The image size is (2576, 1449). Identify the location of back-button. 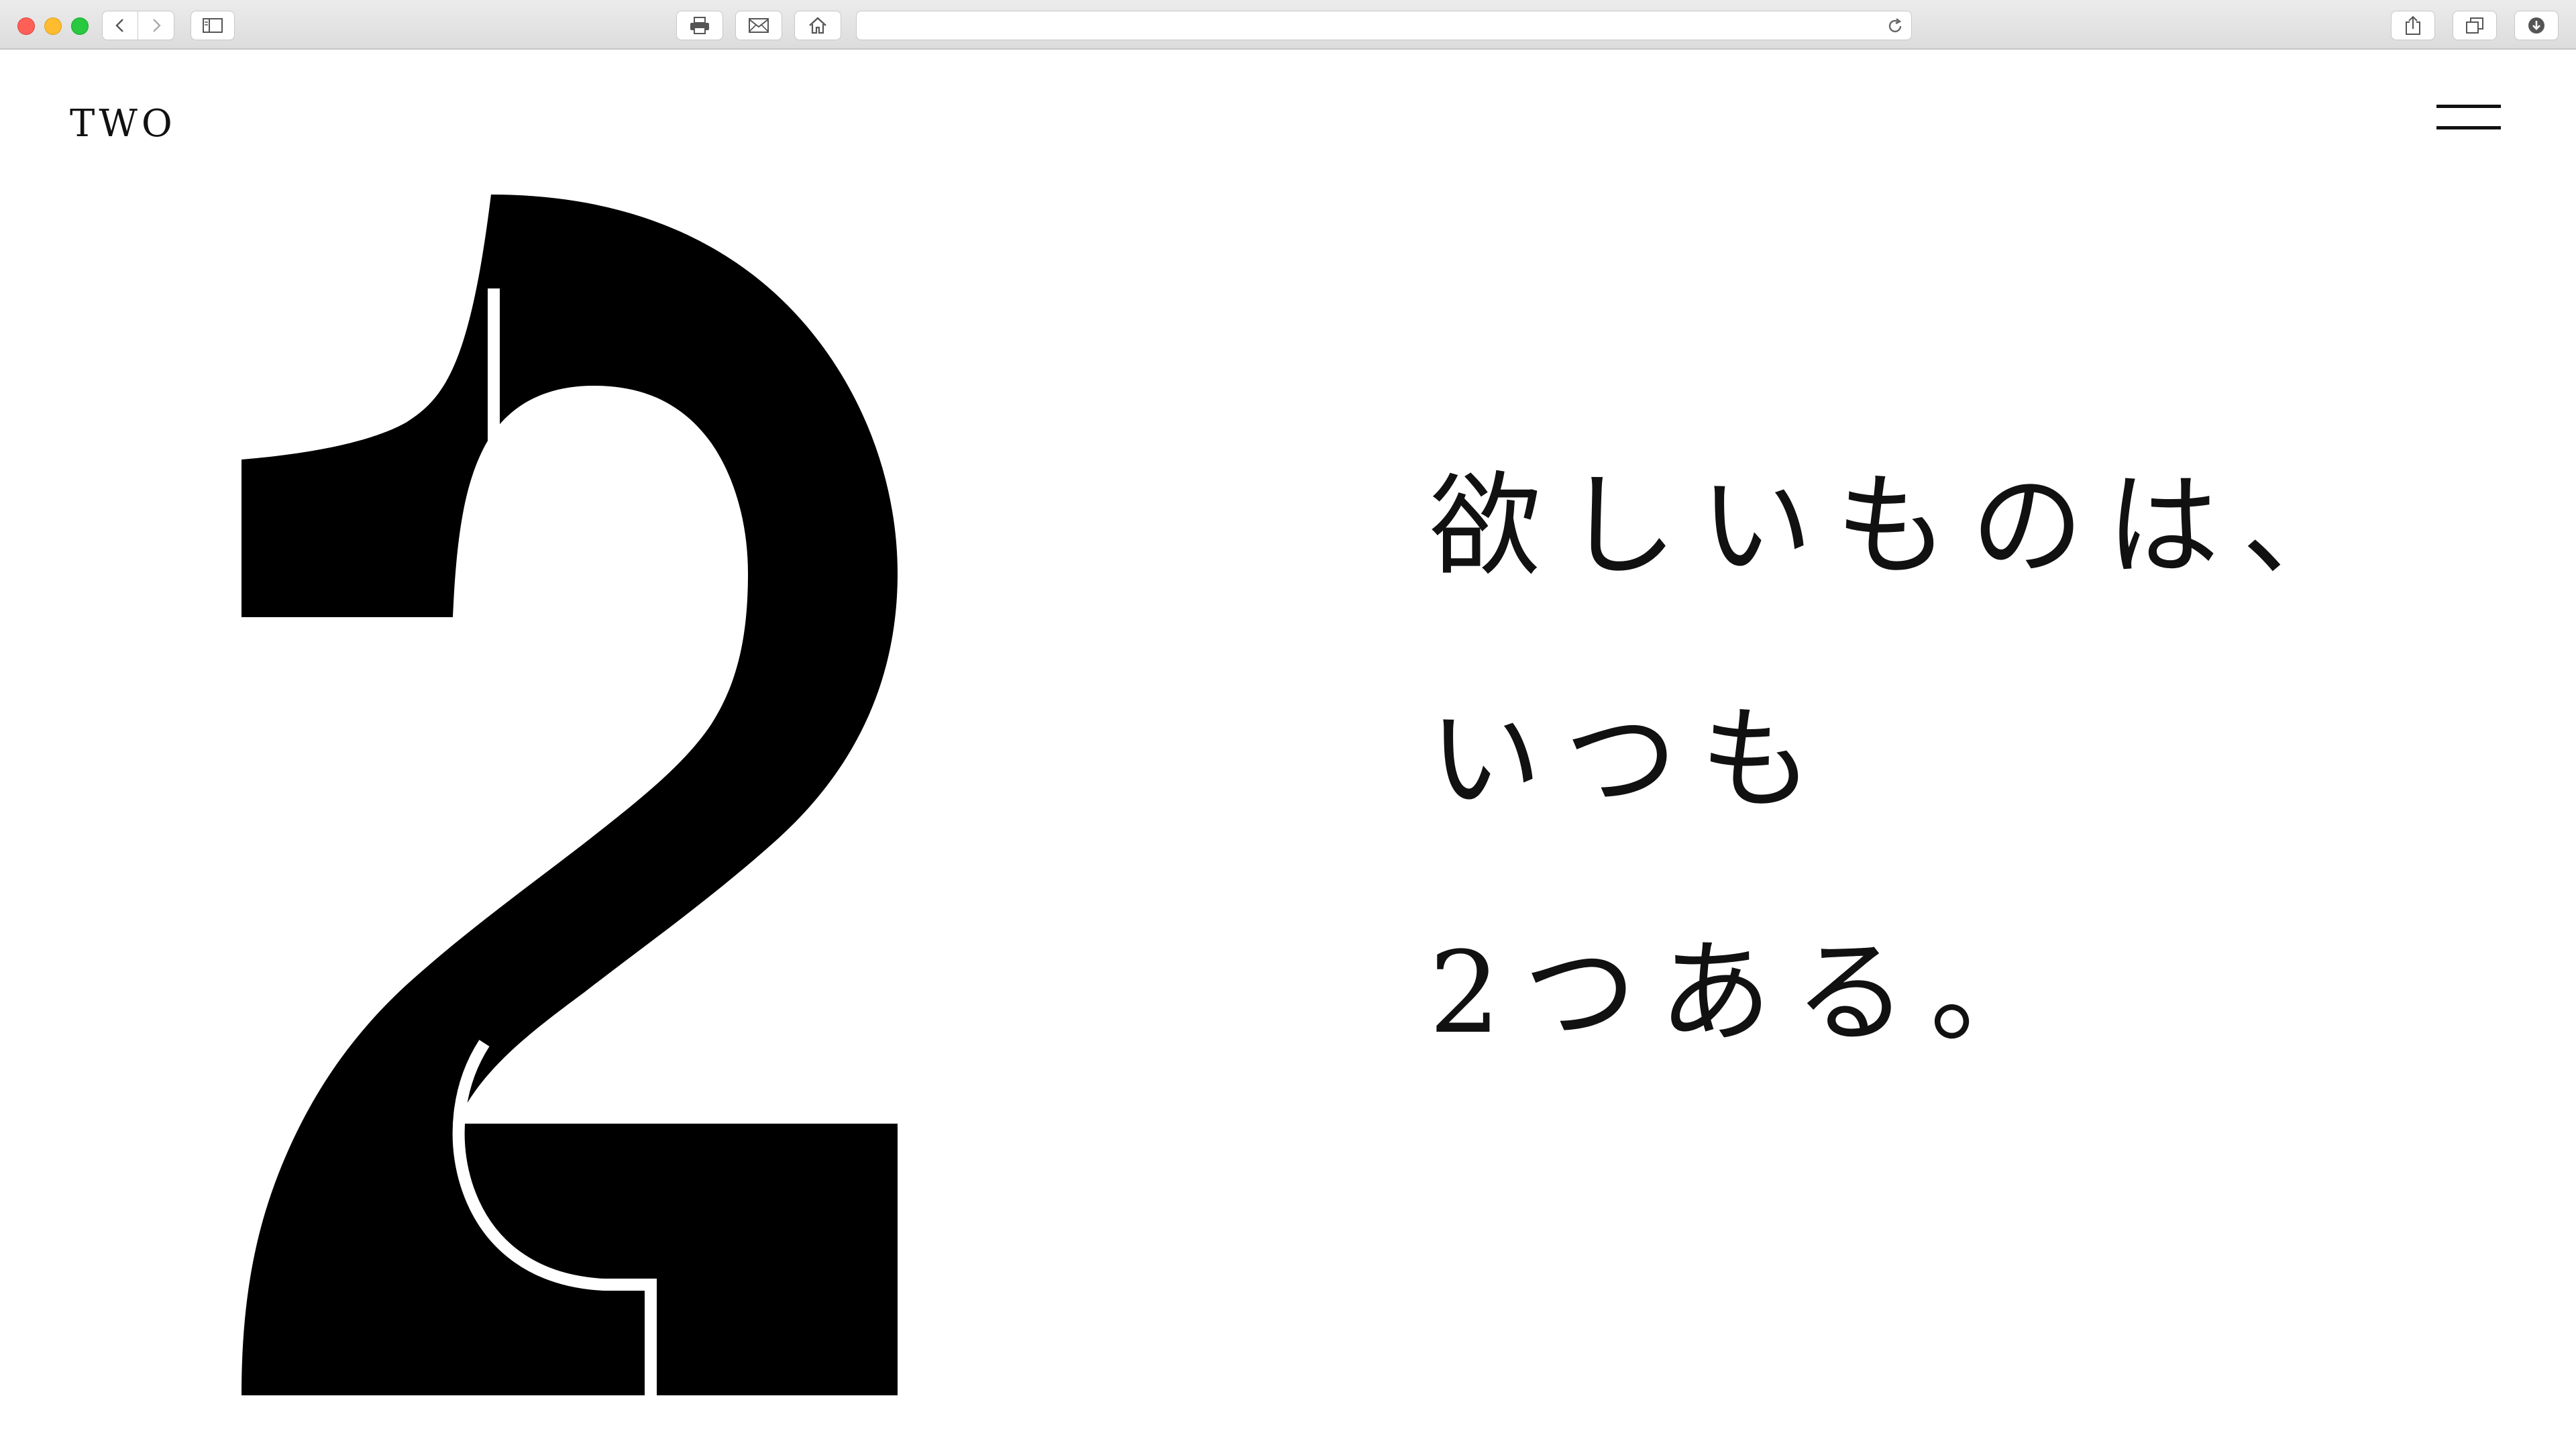
(120, 25).